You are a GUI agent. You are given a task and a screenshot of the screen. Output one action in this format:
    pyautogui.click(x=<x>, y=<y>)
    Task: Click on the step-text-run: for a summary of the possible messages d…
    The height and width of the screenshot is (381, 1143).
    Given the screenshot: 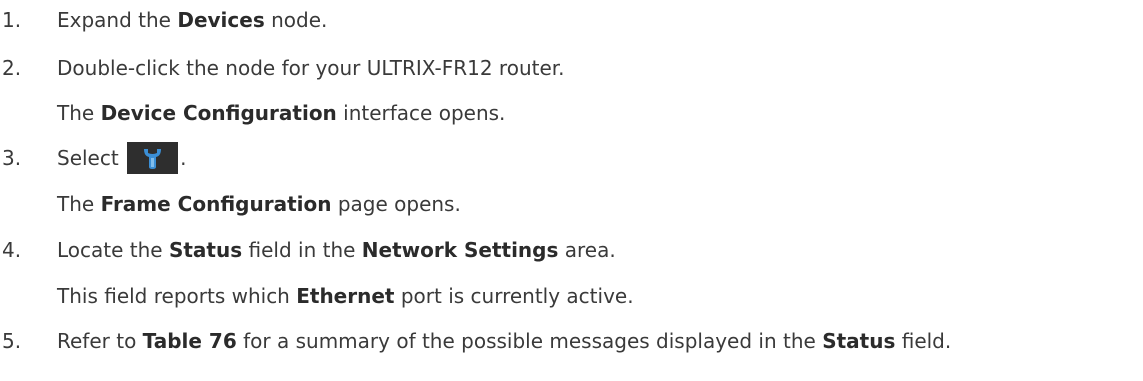 What is the action you would take?
    pyautogui.click(x=529, y=341)
    